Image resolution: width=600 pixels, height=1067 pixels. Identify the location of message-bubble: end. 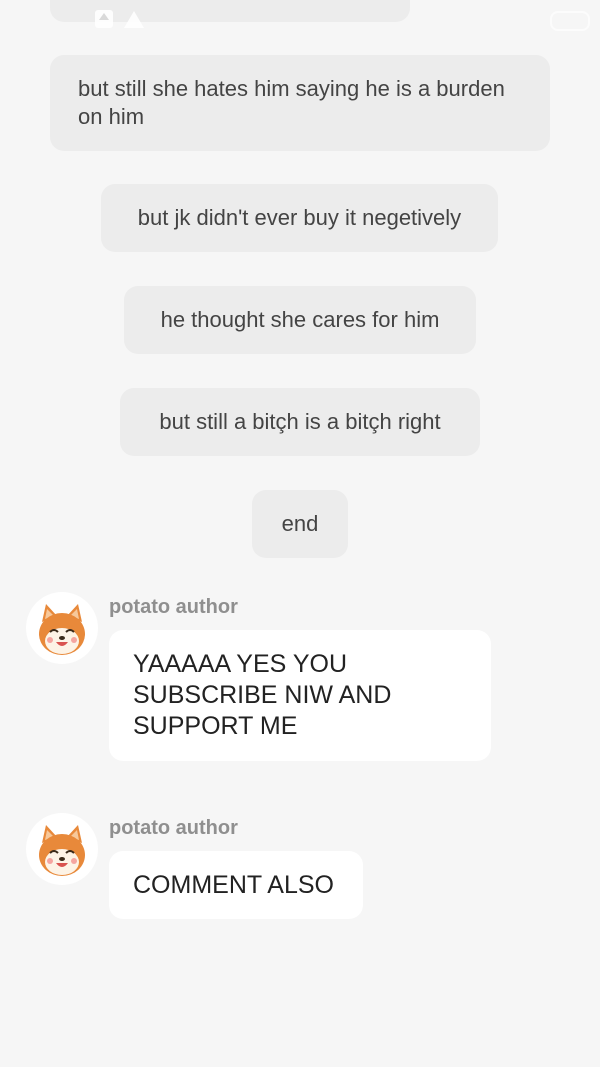
(300, 524).